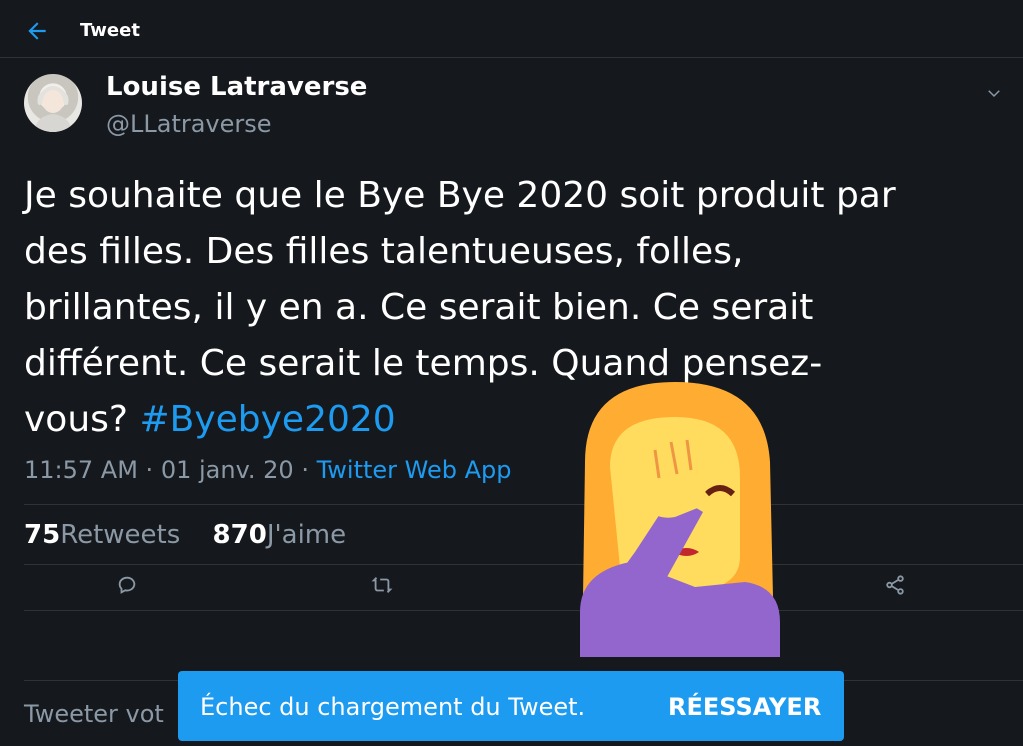 The width and height of the screenshot is (1023, 746). Describe the element at coordinates (189, 124) in the screenshot. I see `author-handle: @LLatraverse` at that location.